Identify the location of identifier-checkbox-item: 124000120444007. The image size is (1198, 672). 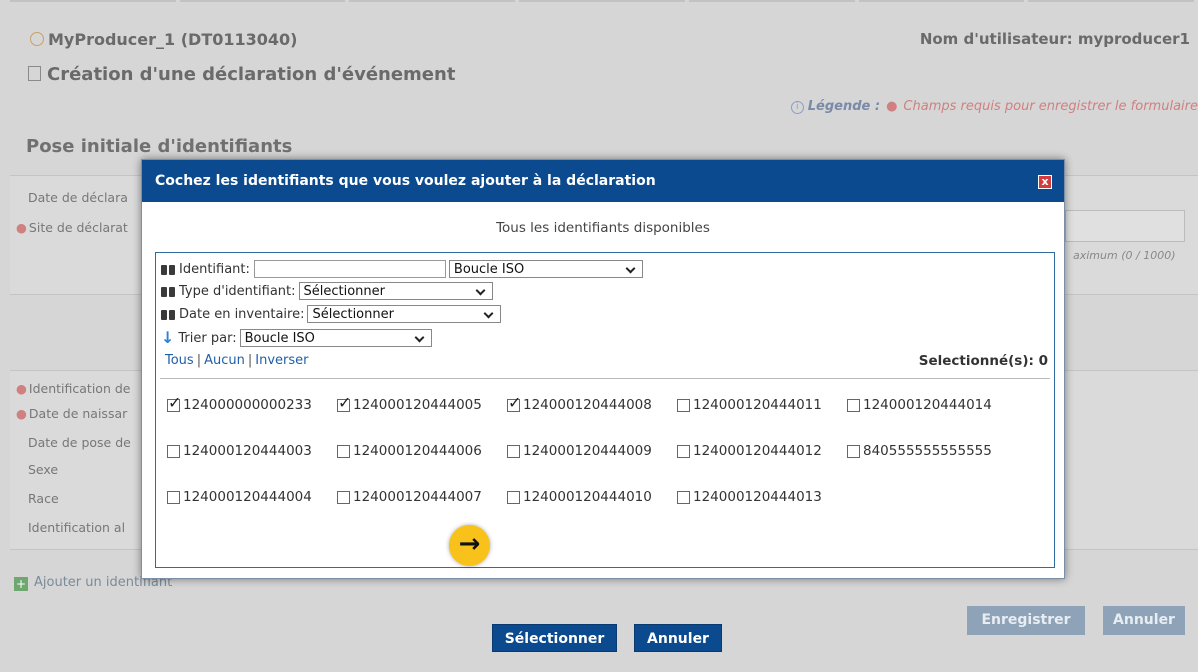
(409, 497).